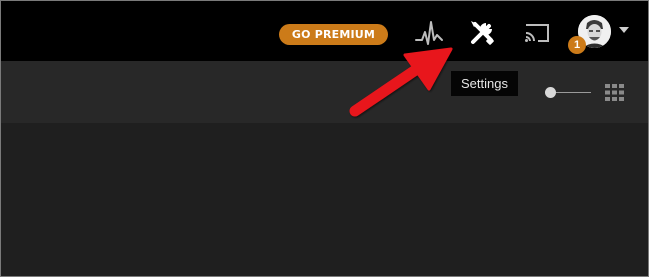 The width and height of the screenshot is (649, 277). What do you see at coordinates (482, 33) in the screenshot?
I see `settings-icon` at bounding box center [482, 33].